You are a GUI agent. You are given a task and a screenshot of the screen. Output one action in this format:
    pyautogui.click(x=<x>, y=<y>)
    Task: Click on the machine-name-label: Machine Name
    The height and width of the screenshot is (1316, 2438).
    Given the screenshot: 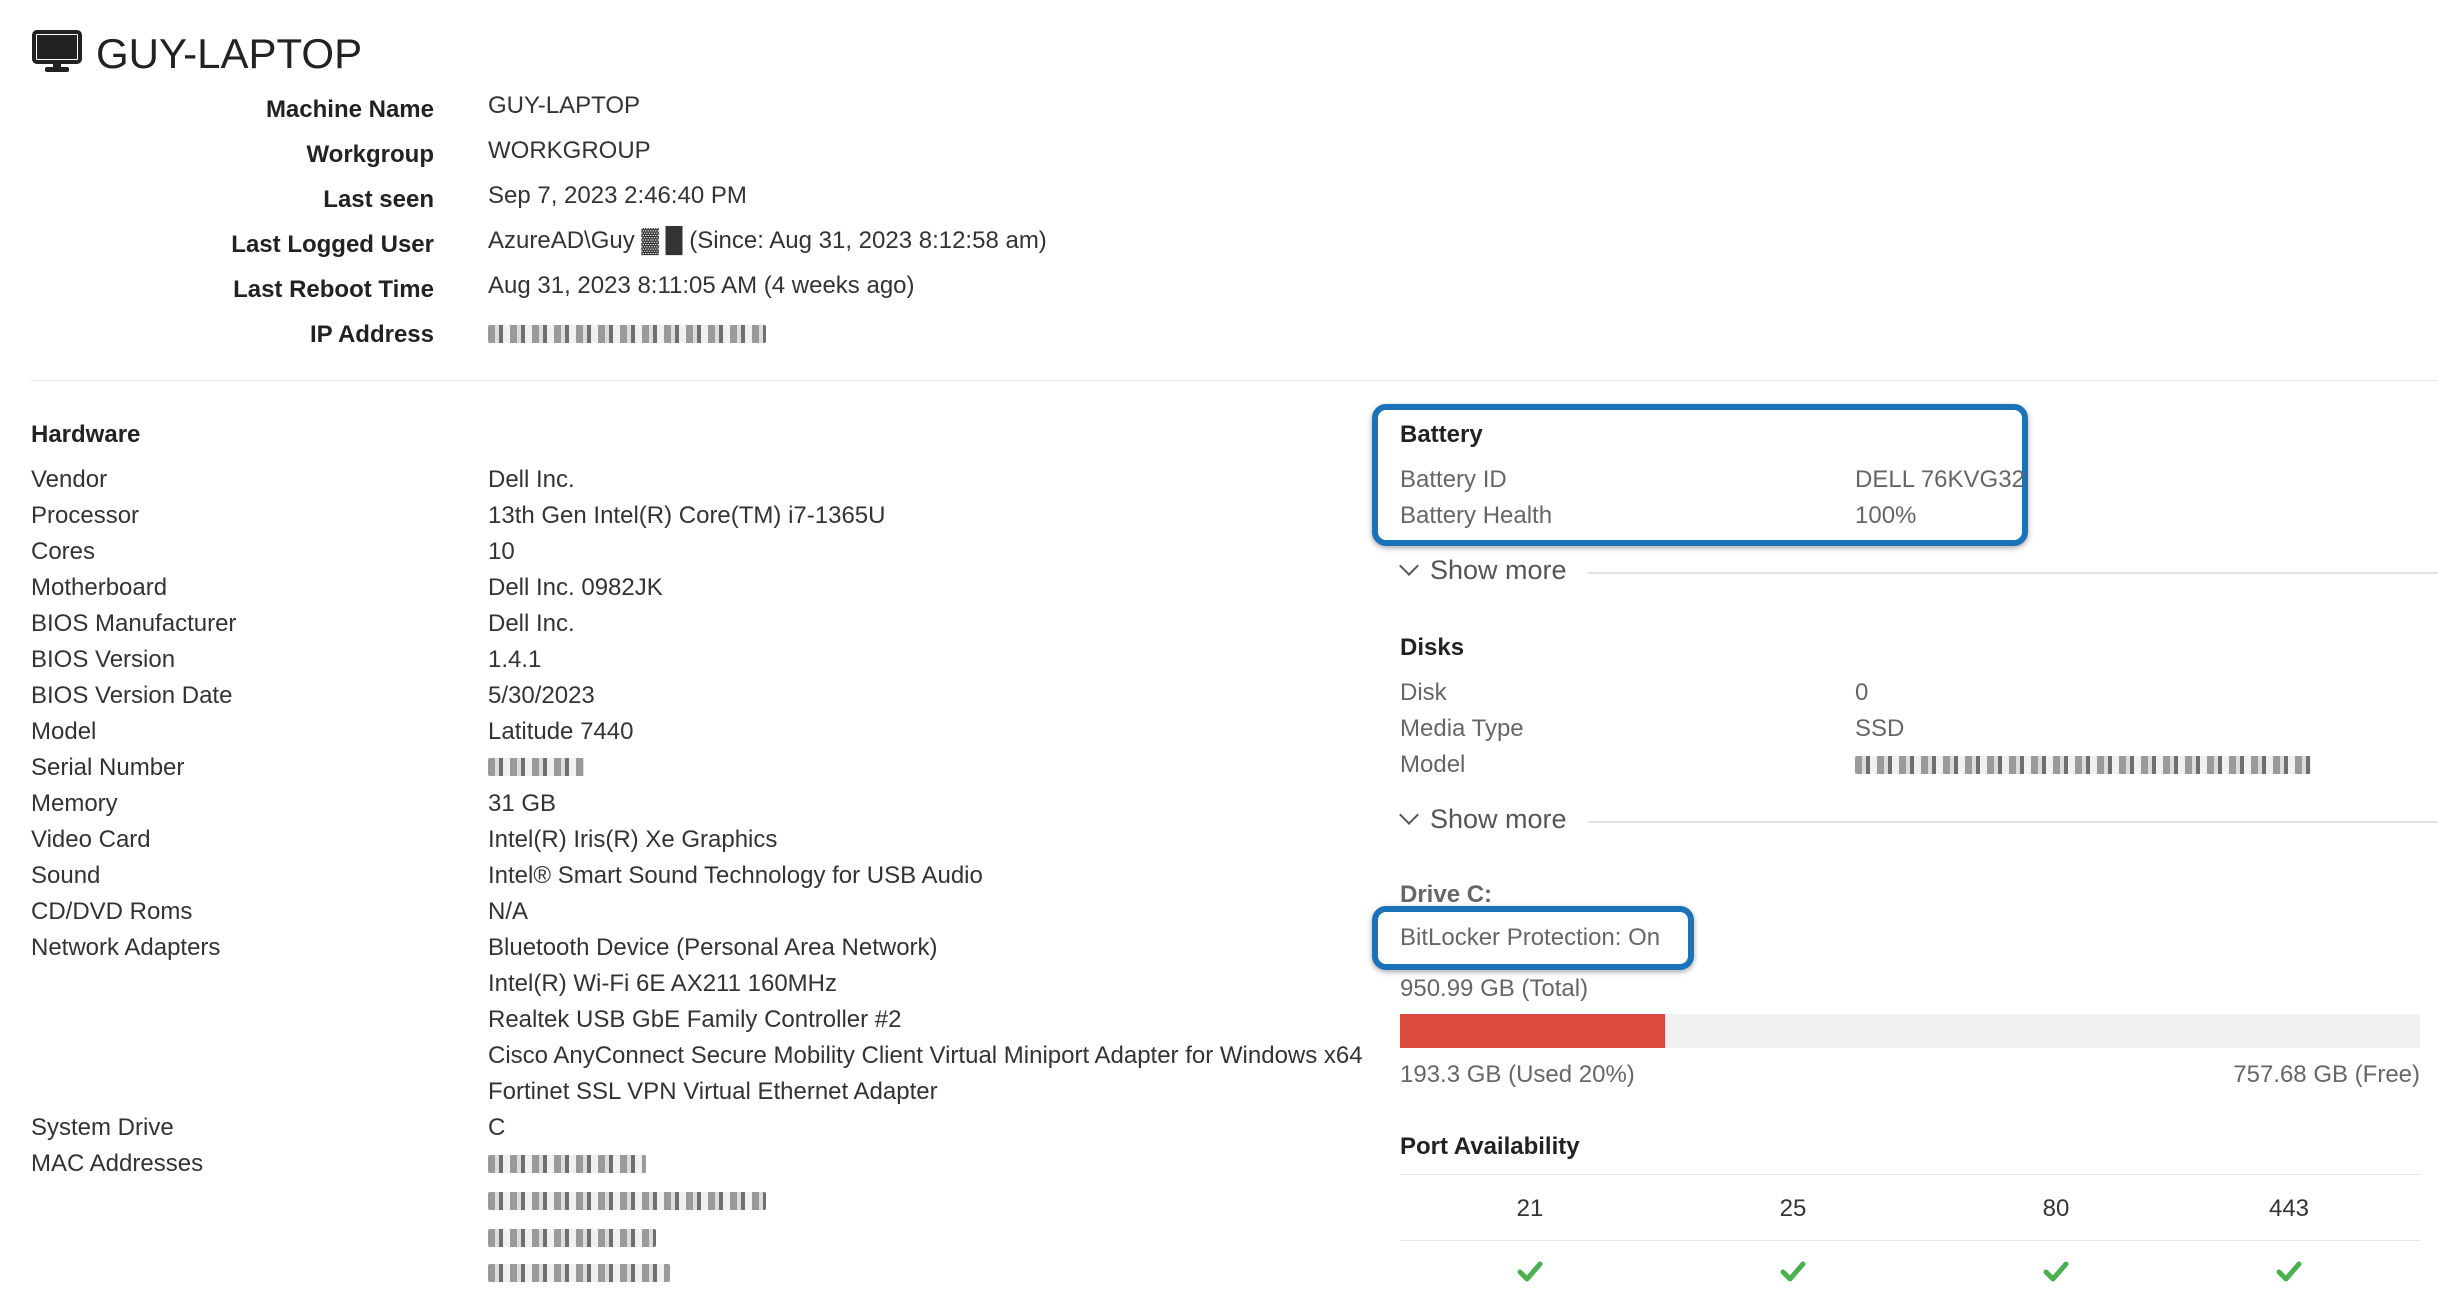 What is the action you would take?
    pyautogui.click(x=349, y=109)
    